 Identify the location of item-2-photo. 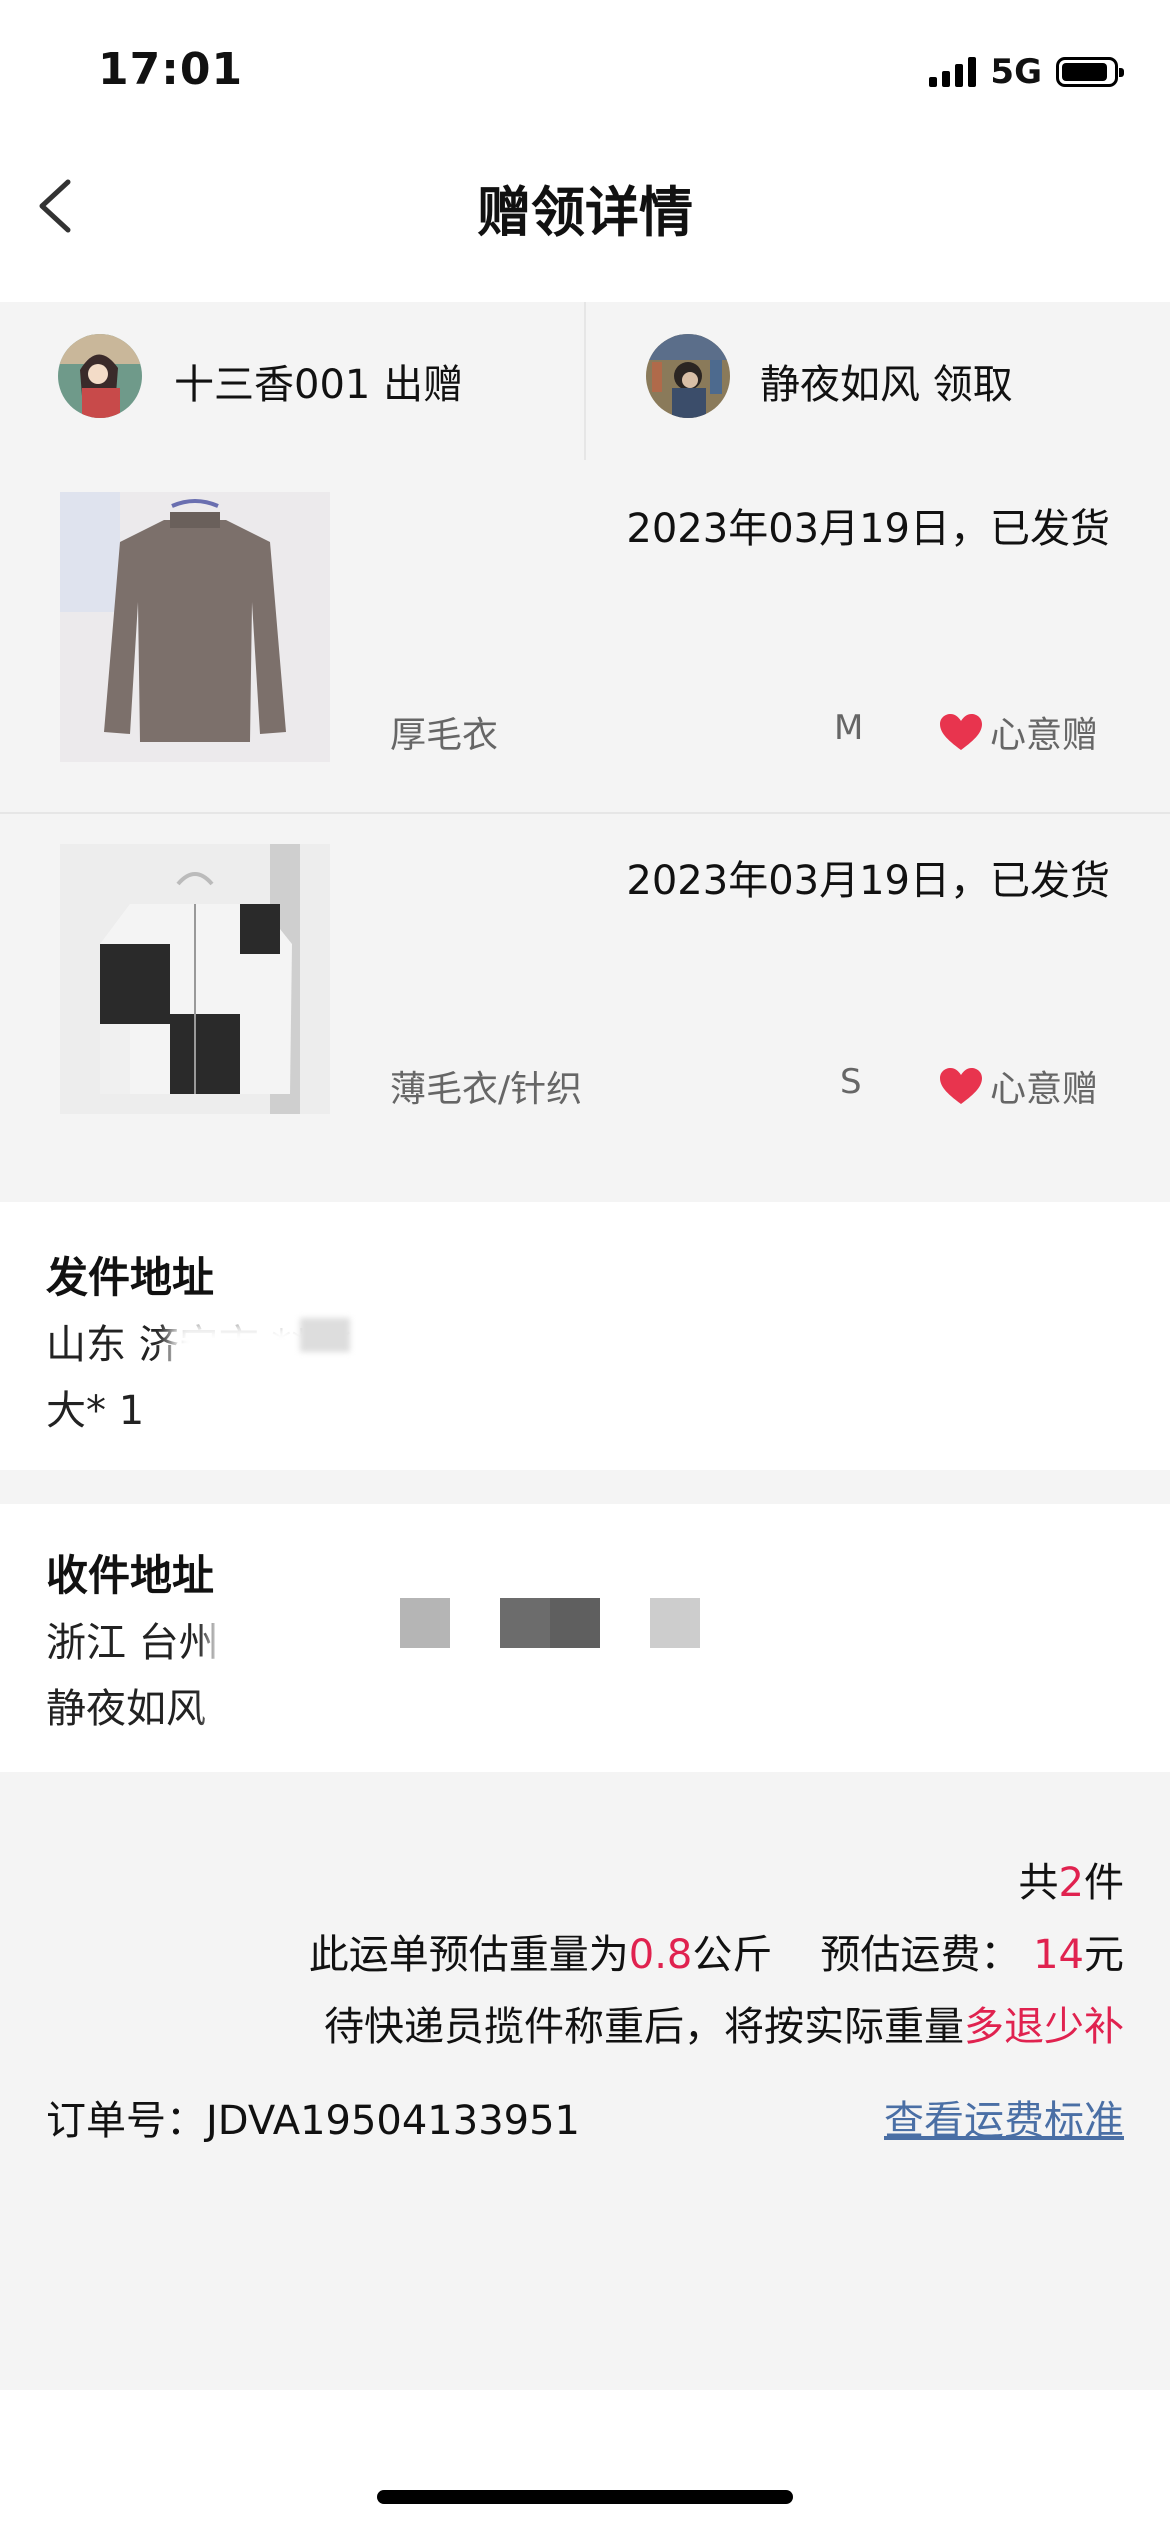
(195, 979).